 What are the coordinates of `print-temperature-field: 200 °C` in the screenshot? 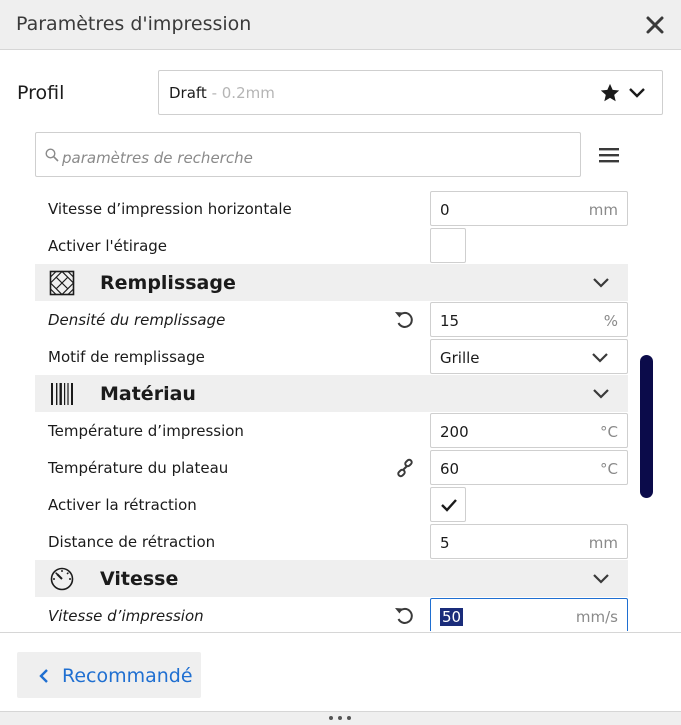 It's located at (529, 430).